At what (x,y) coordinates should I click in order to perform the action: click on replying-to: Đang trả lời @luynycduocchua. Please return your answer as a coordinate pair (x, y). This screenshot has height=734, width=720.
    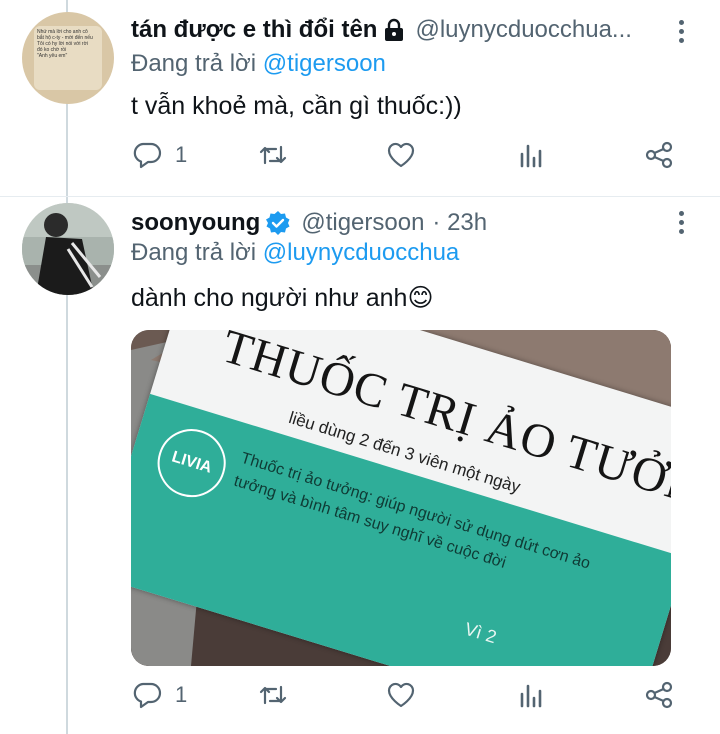
    Looking at the image, I should click on (295, 253).